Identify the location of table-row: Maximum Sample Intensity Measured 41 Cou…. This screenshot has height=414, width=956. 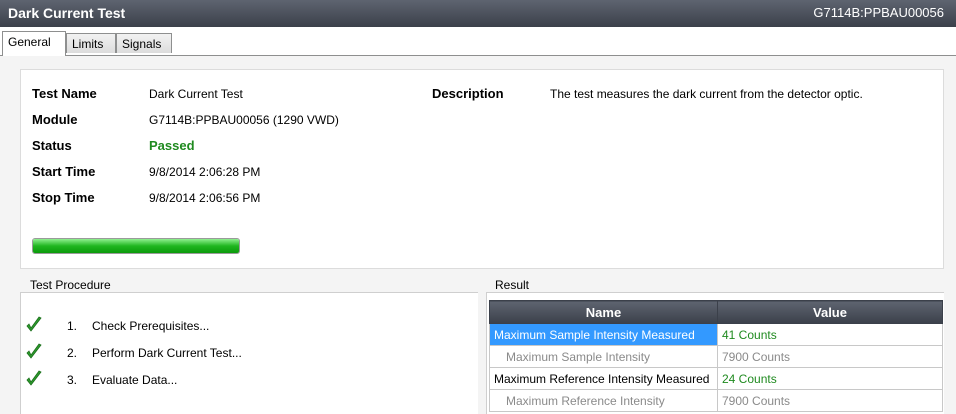
(716, 334).